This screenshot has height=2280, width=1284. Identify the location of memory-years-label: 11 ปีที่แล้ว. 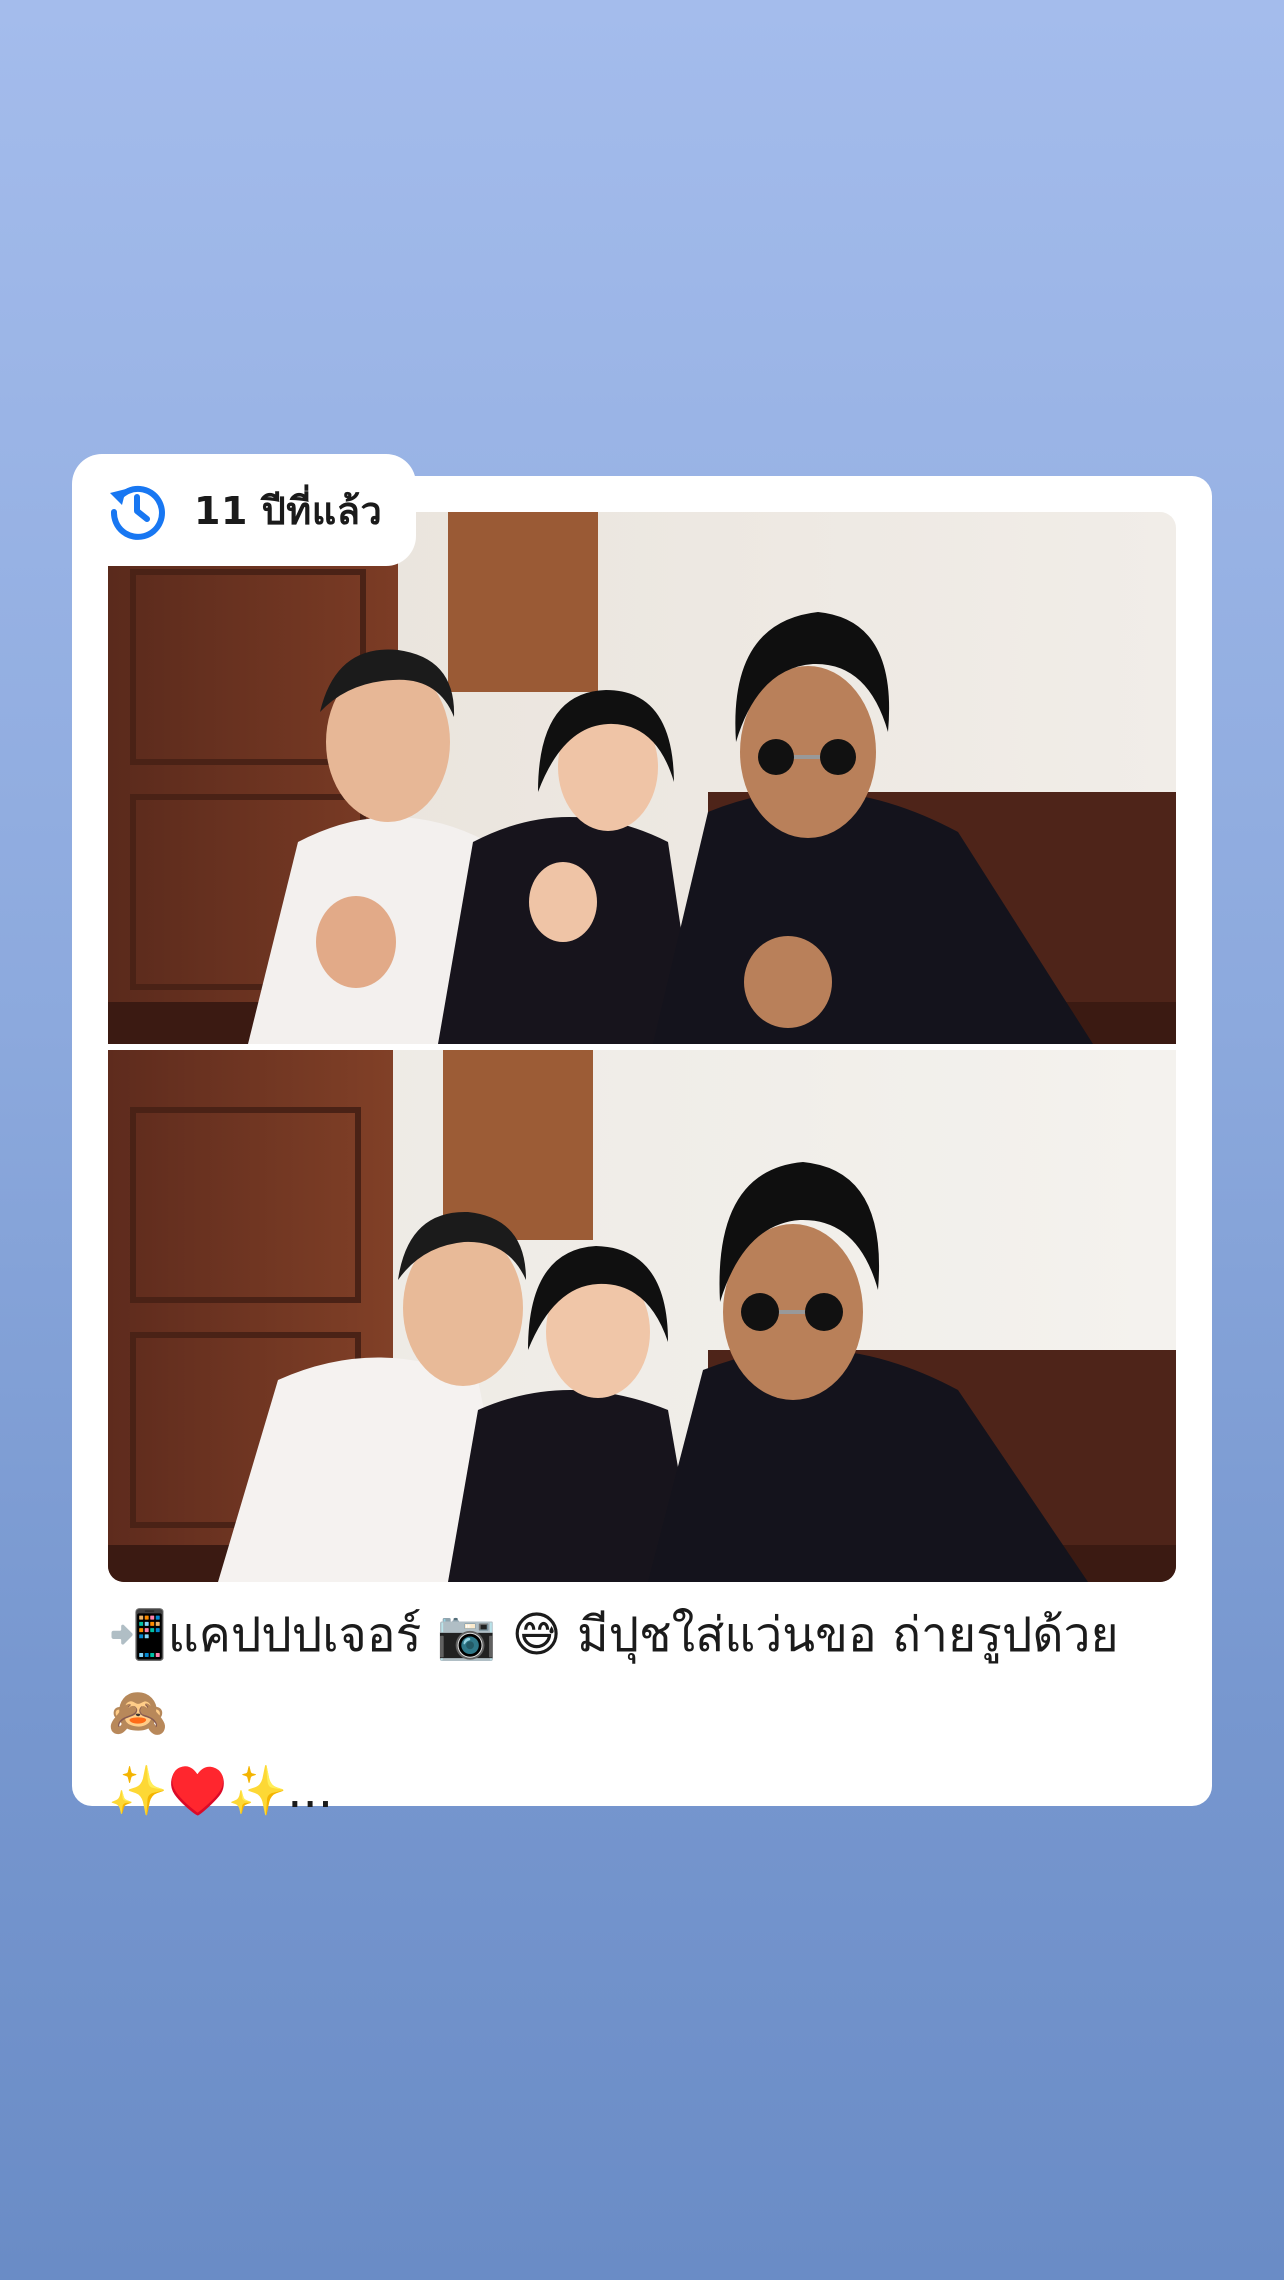
(288, 510).